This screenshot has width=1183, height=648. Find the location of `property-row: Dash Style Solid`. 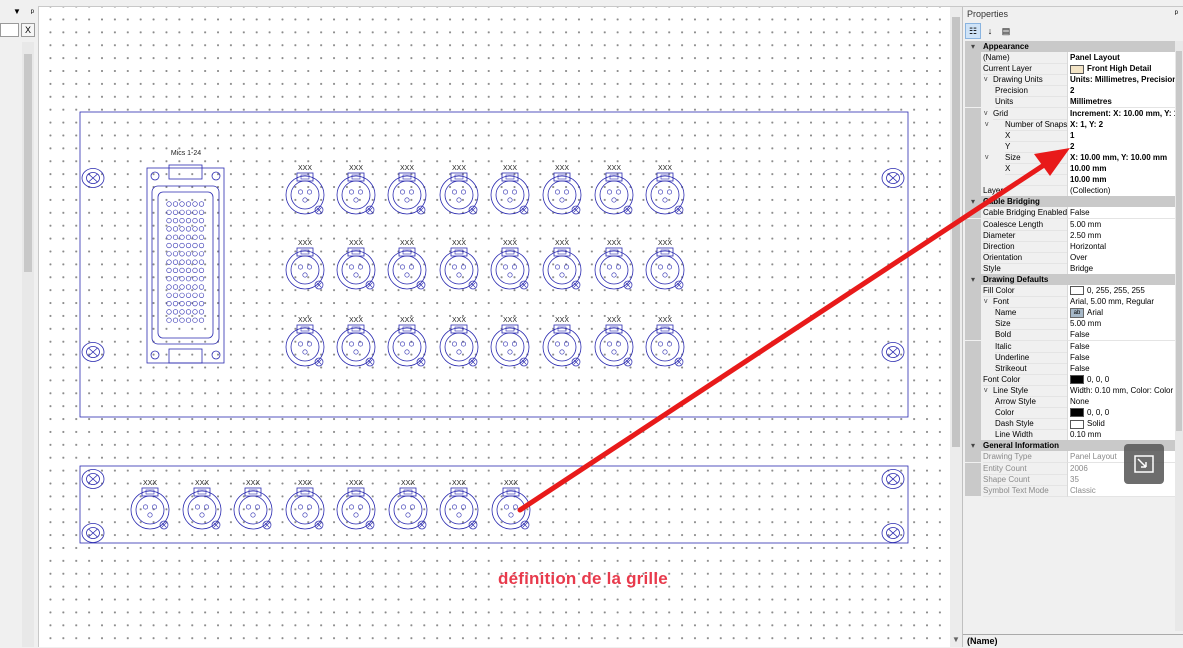

property-row: Dash Style Solid is located at coordinates (1074, 424).